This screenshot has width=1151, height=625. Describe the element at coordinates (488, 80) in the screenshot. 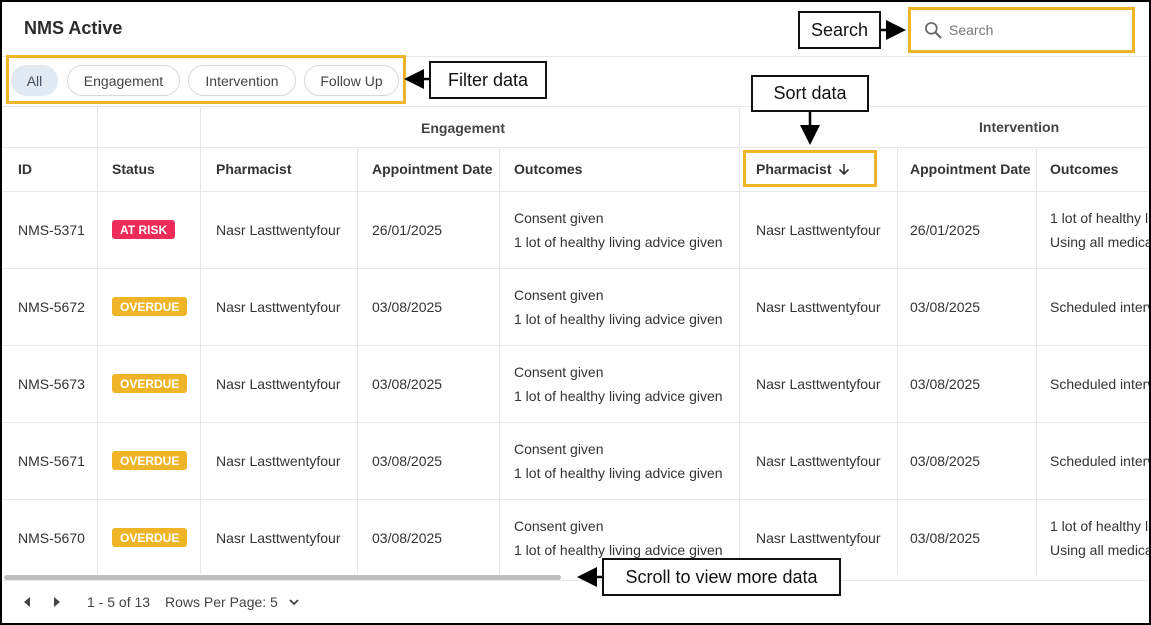

I see `callout-filter-data: Filter data` at that location.